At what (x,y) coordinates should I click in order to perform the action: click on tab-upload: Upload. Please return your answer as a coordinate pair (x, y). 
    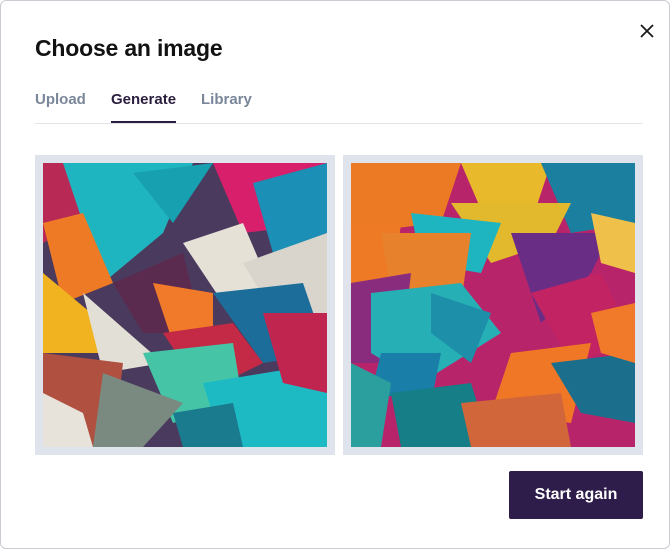
    Looking at the image, I should click on (60, 106).